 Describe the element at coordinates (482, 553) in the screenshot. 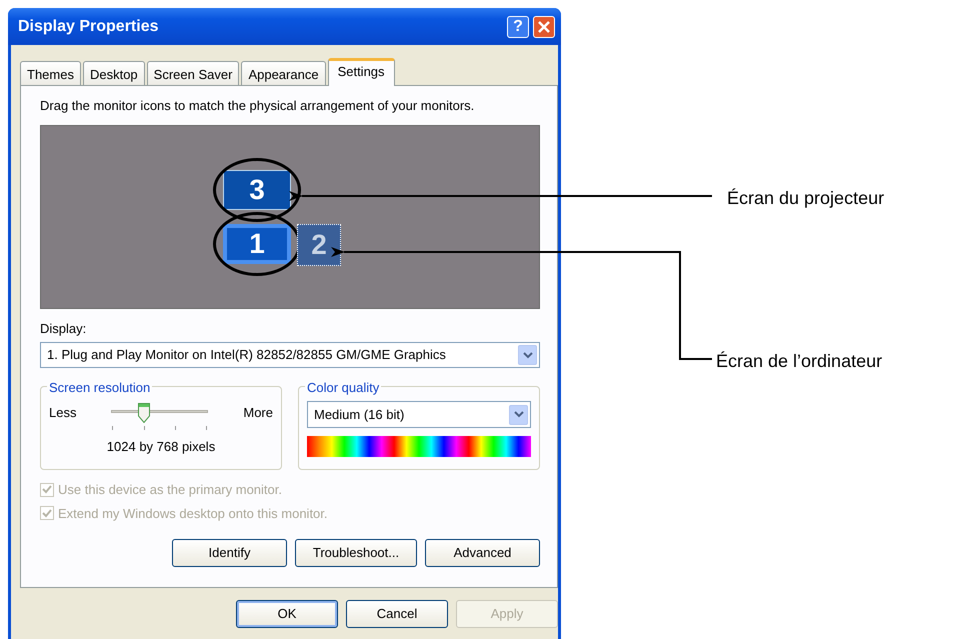

I see `dialog-button: Advanced` at that location.